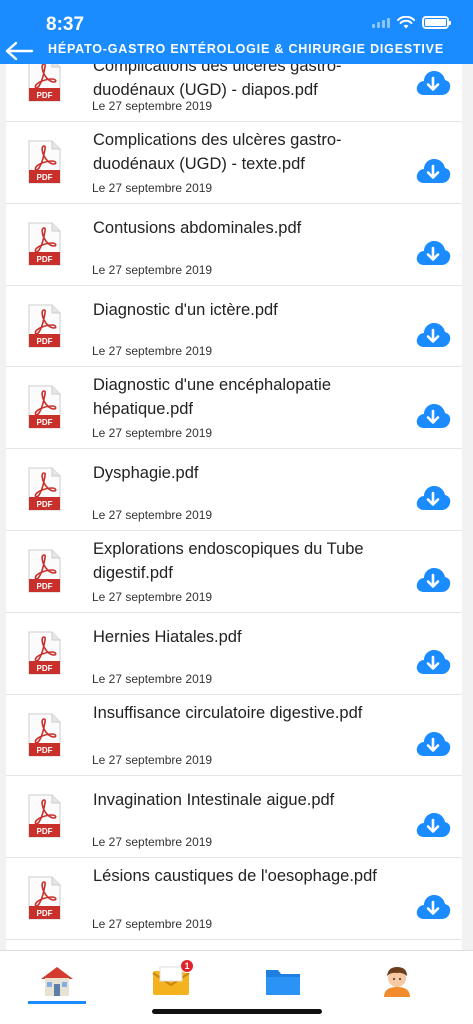  Describe the element at coordinates (381, 22) in the screenshot. I see `signal-icon` at that location.